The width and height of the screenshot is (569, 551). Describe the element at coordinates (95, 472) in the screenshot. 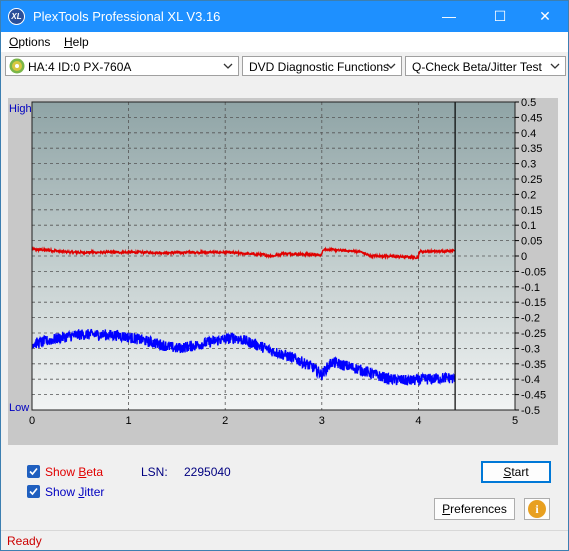

I see `show-beta-rest: eta` at that location.